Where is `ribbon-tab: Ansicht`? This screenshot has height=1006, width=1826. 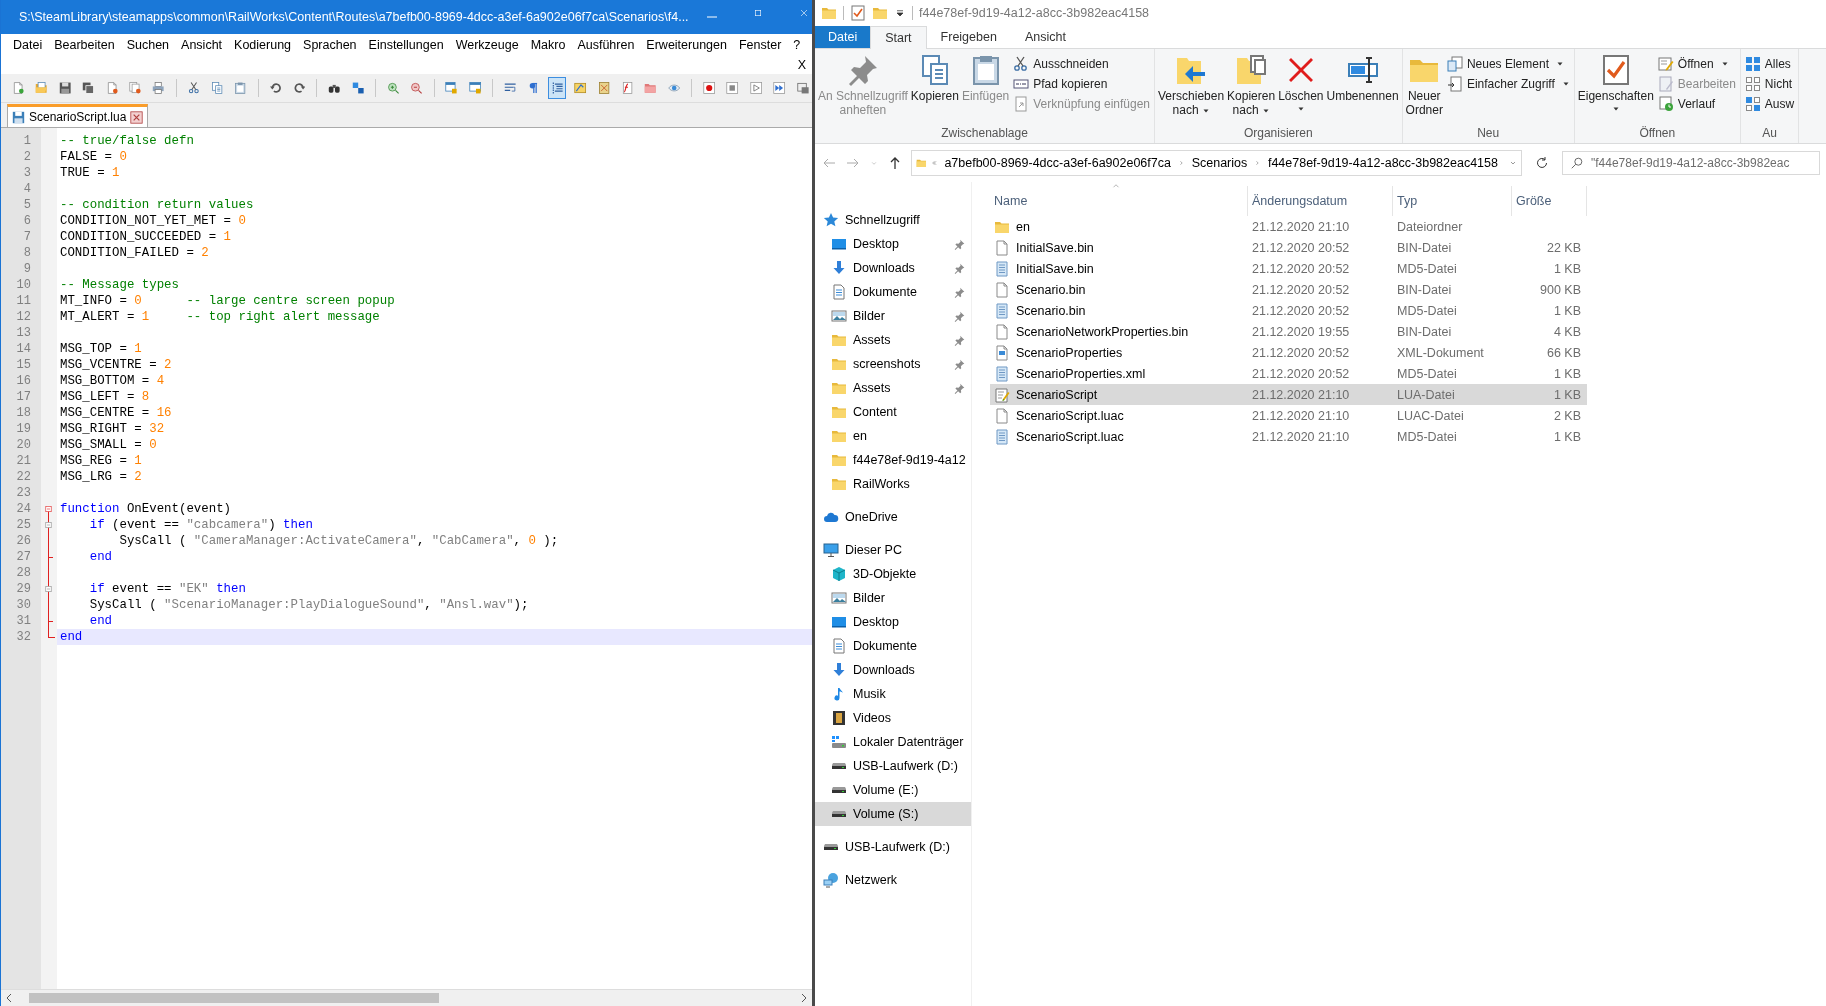
ribbon-tab: Ansicht is located at coordinates (1045, 37).